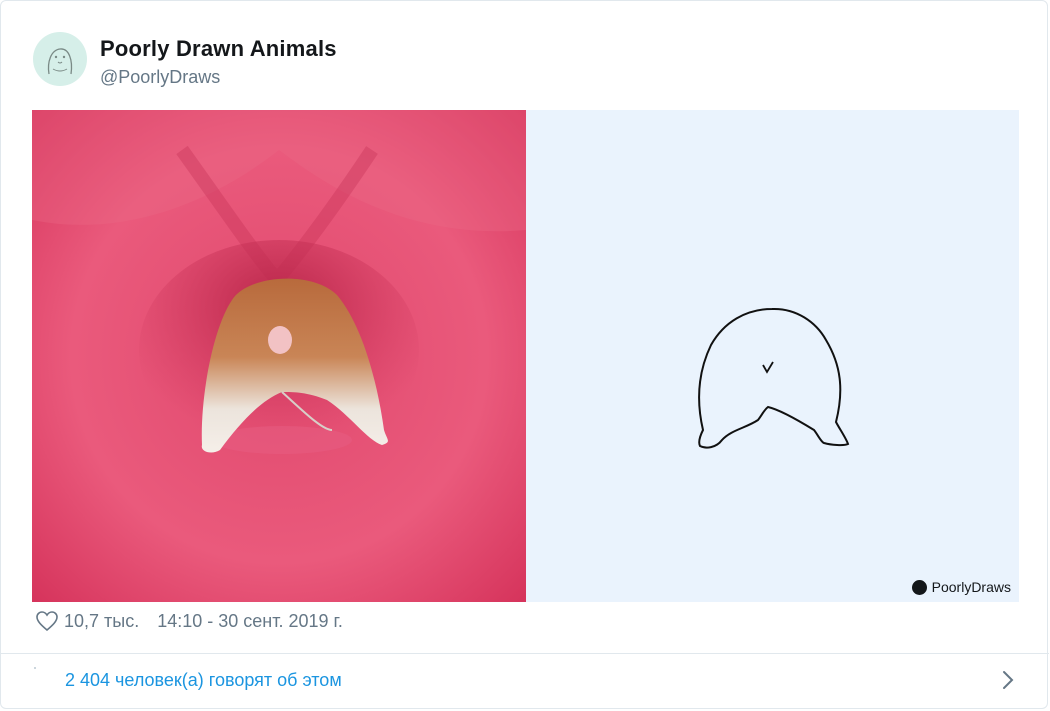  I want to click on timestamp: 14:10 - 30 сент. 2019 г., so click(250, 621).